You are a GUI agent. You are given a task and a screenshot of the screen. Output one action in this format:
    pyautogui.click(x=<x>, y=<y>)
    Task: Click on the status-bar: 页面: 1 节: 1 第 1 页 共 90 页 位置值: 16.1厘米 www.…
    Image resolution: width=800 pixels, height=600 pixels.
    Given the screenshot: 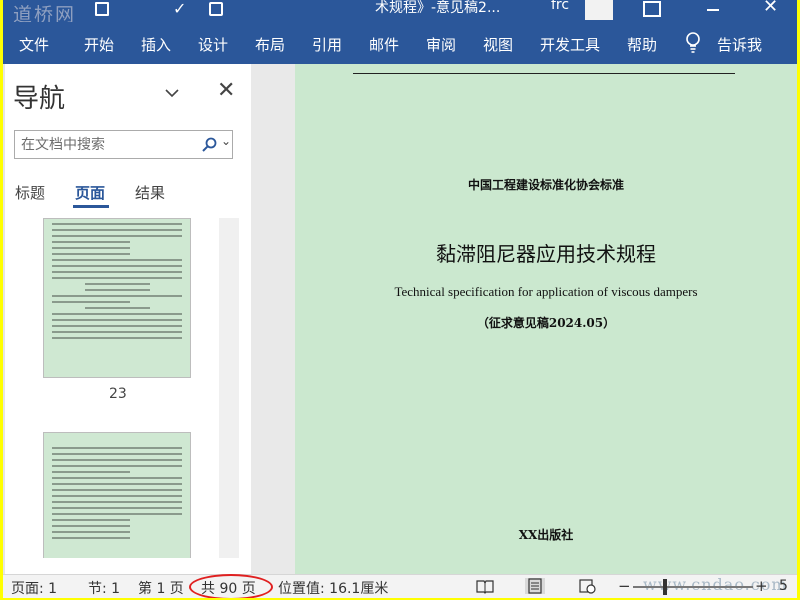 What is the action you would take?
    pyautogui.click(x=400, y=586)
    